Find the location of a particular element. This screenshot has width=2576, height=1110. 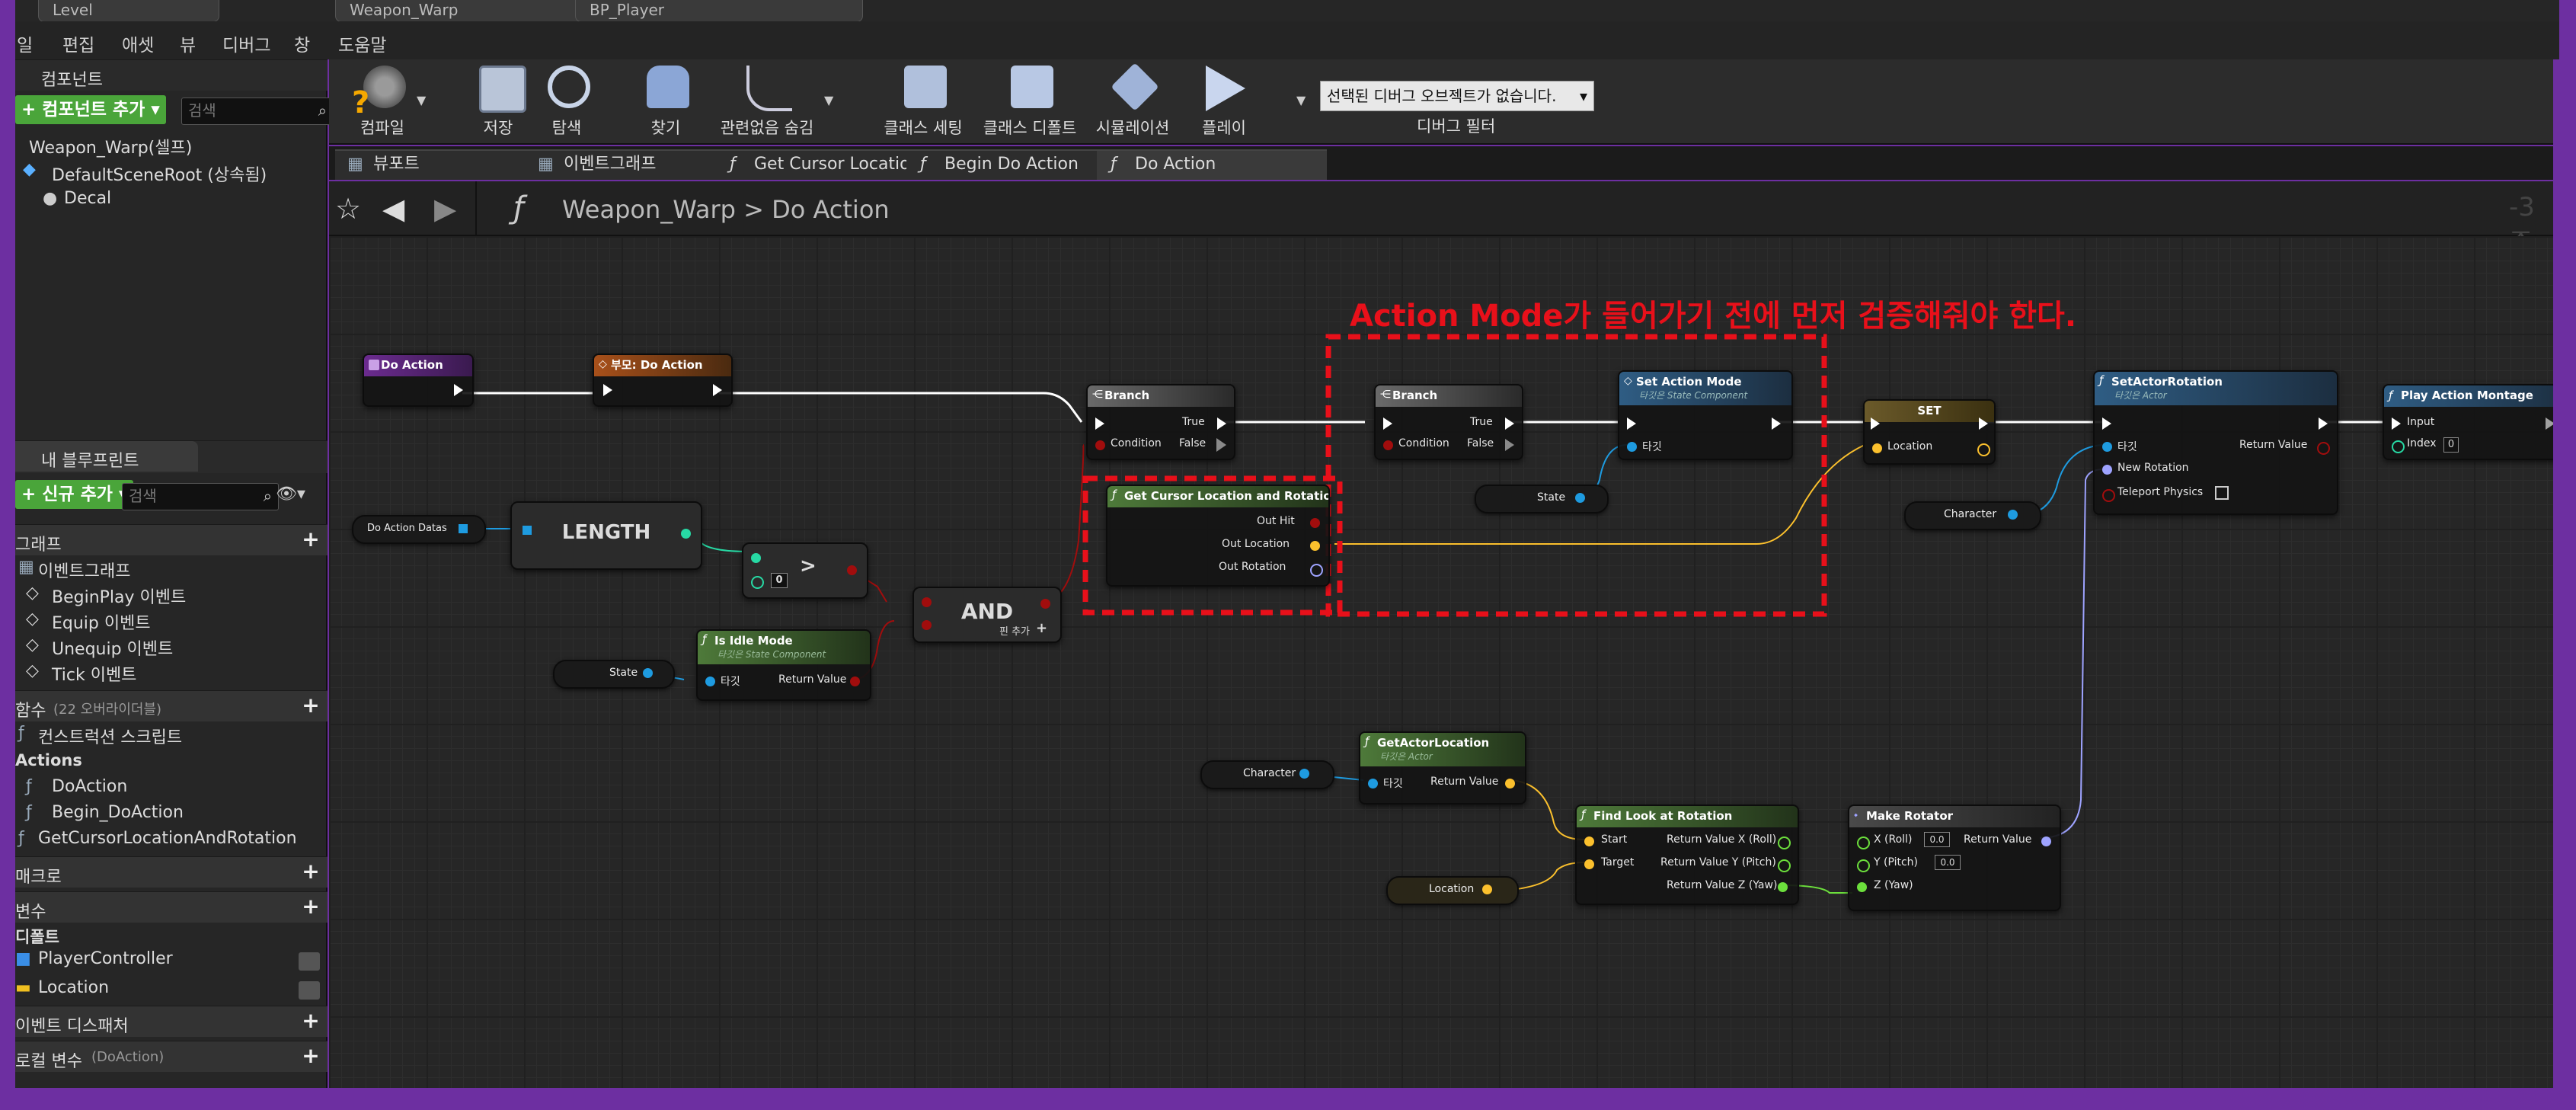

exec-false-pin is located at coordinates (1221, 445).